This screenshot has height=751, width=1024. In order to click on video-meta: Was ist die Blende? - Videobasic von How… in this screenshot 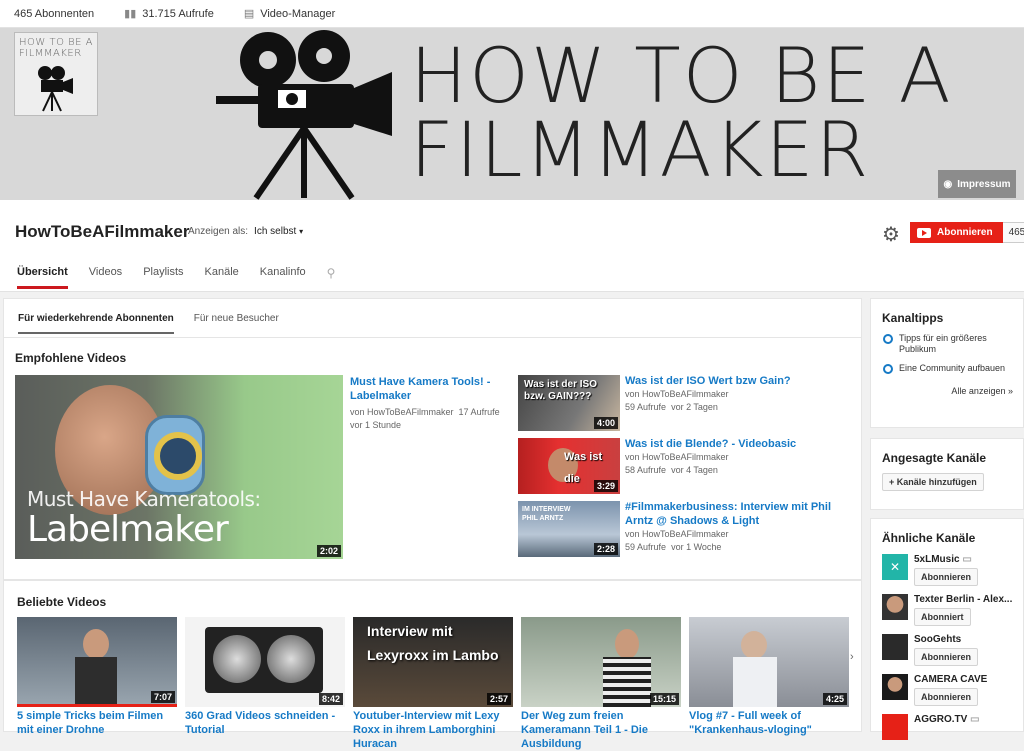, I will do `click(740, 457)`.